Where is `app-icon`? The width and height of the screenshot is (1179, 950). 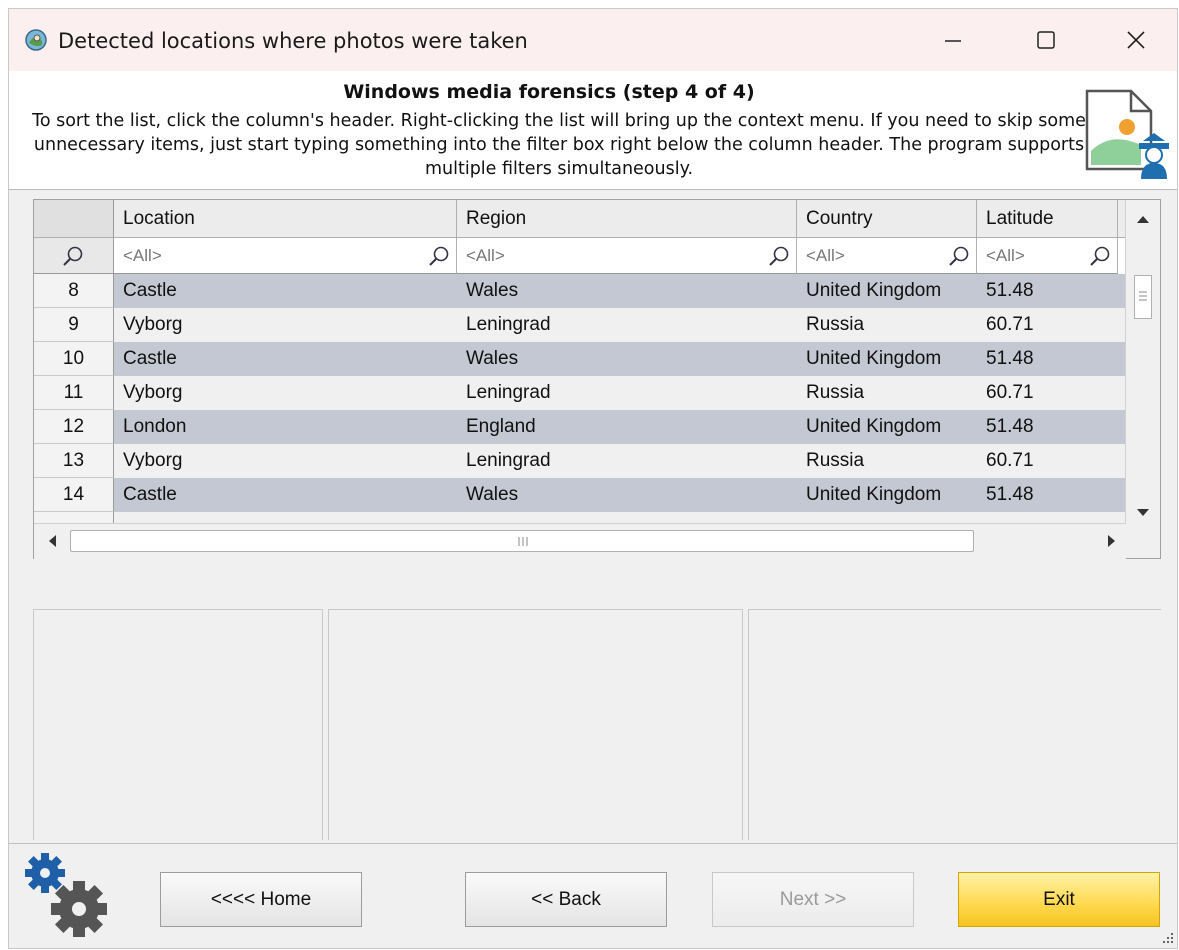
app-icon is located at coordinates (36, 40).